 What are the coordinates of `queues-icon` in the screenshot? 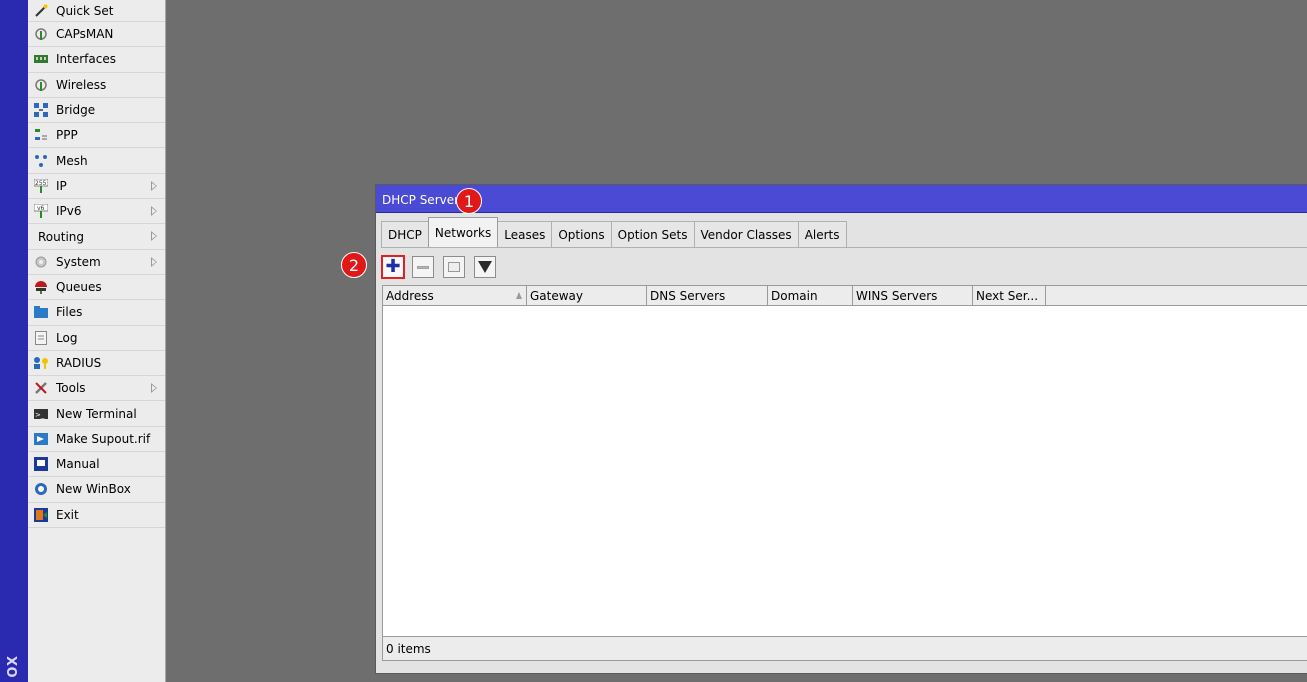 It's located at (41, 287).